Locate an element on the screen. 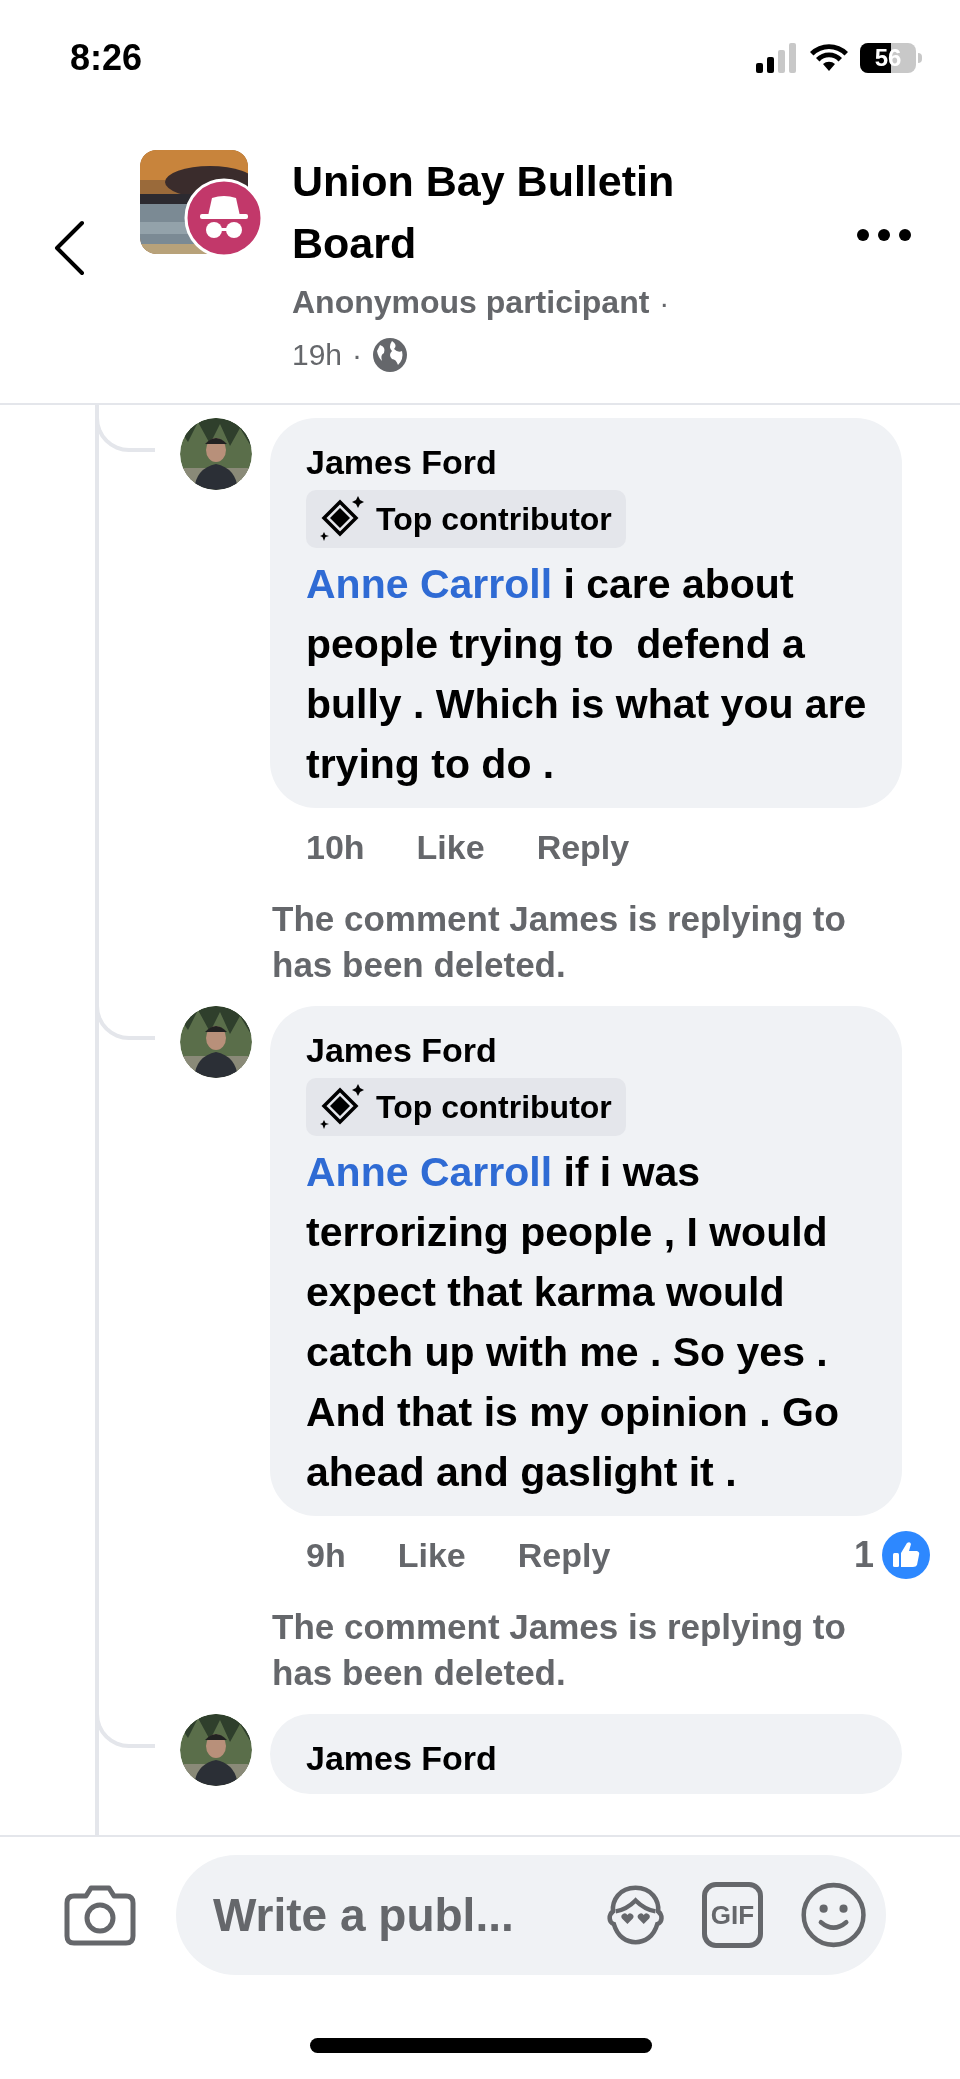 This screenshot has width=960, height=2079. camera-icon is located at coordinates (100, 1915).